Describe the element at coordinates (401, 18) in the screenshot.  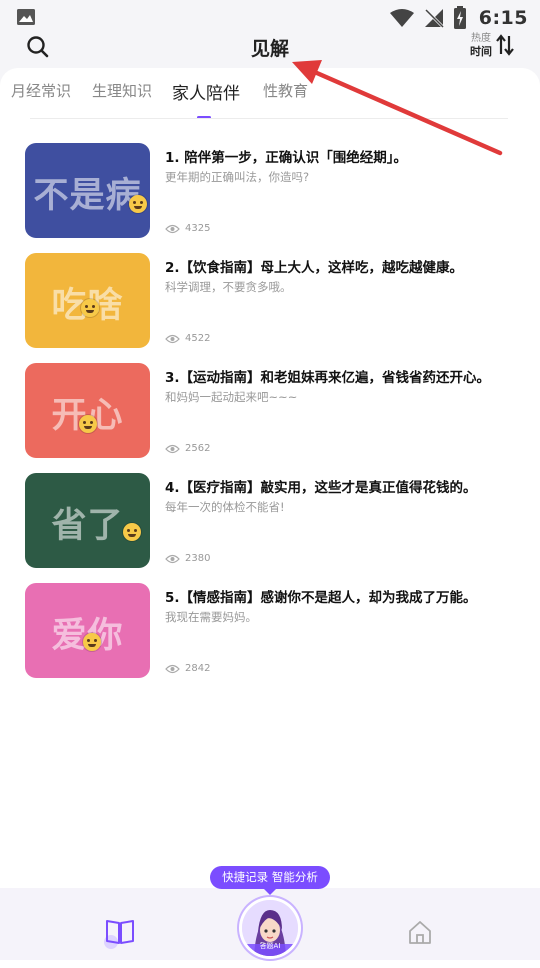
I see `wifi-icon` at that location.